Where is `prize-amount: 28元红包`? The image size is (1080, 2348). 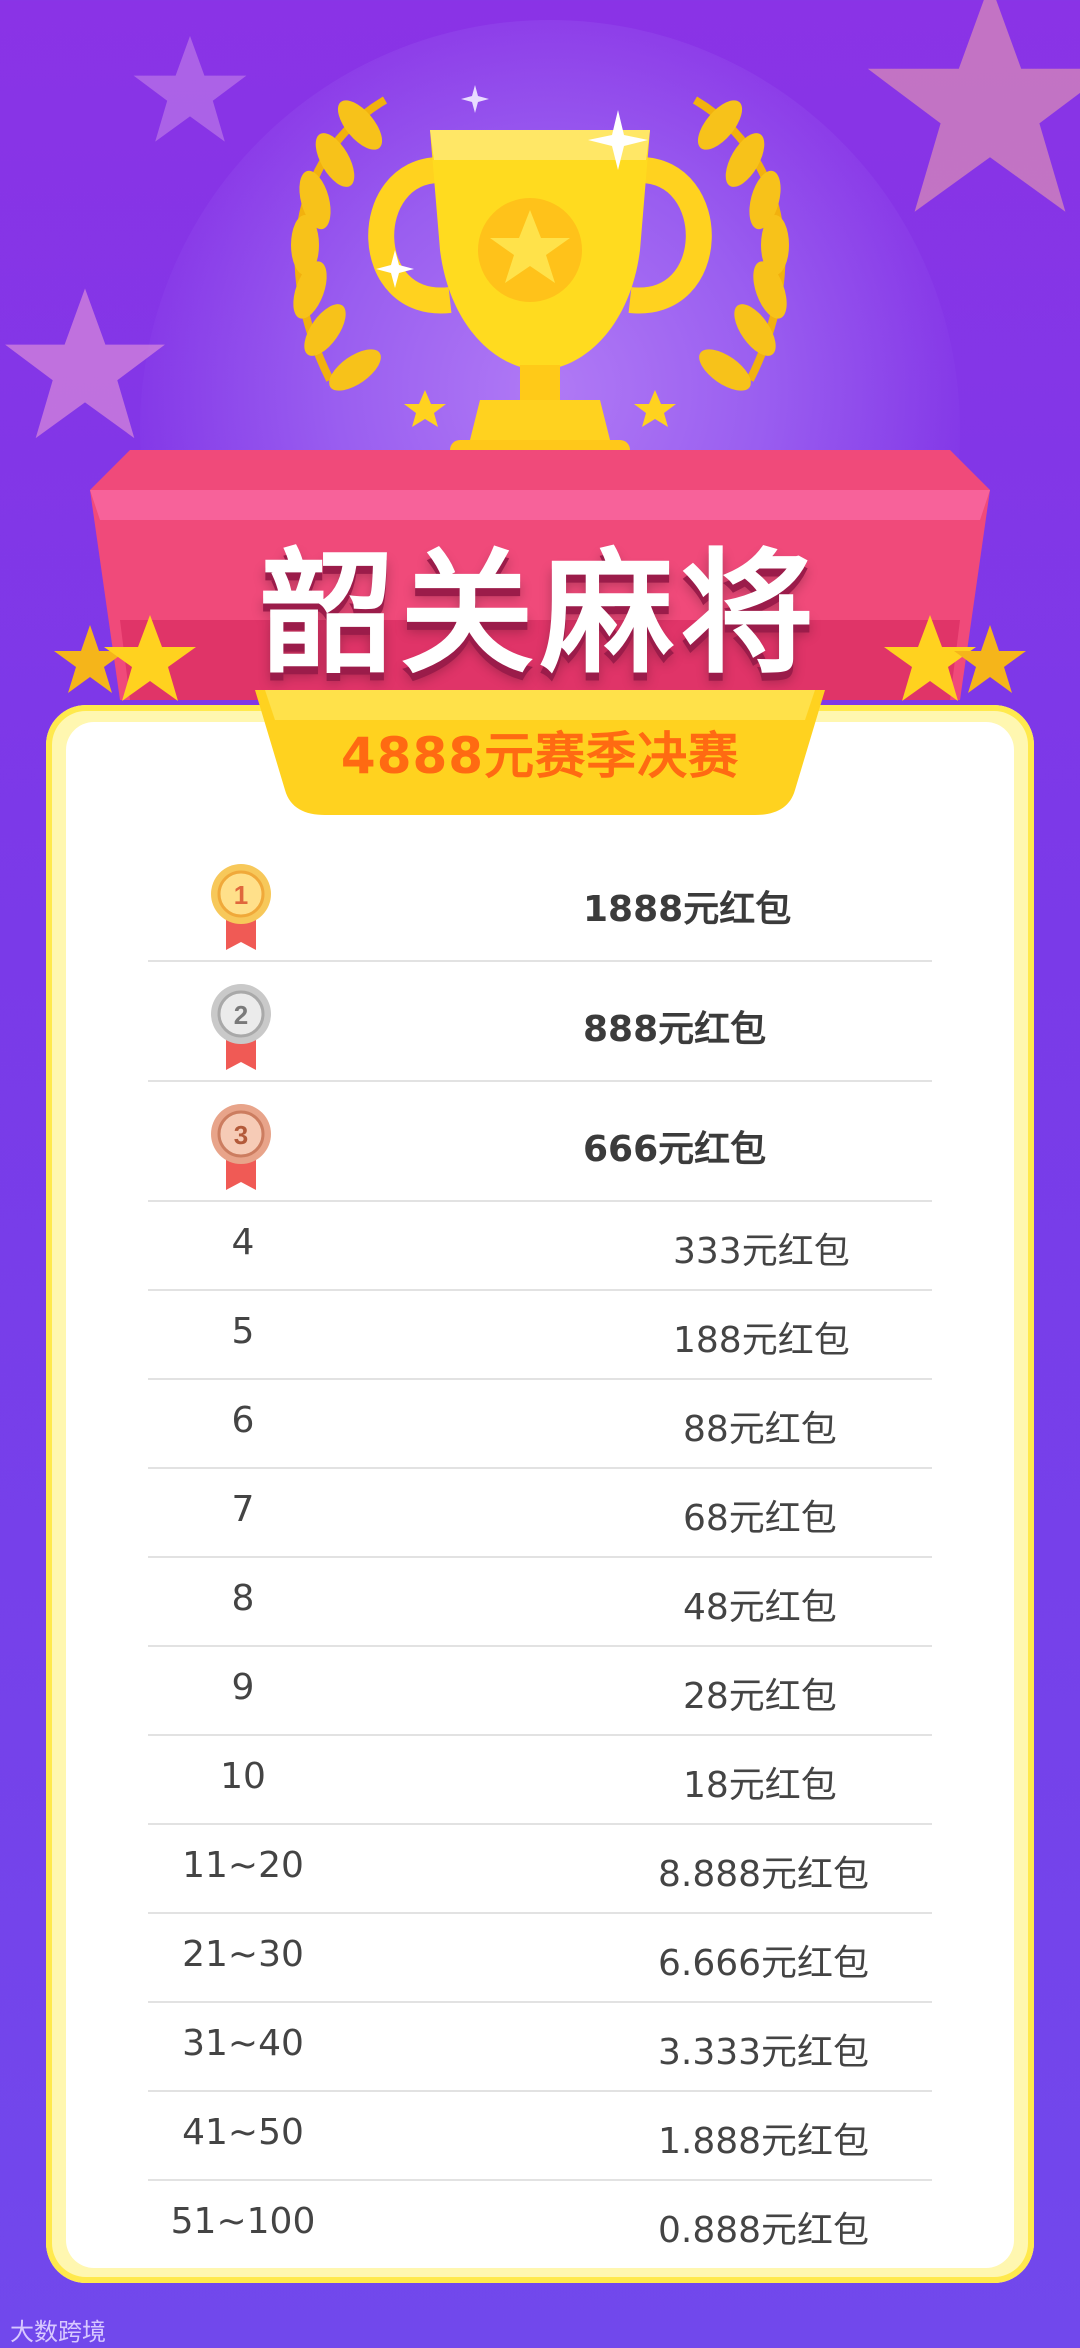
prize-amount: 28元红包 is located at coordinates (760, 1696).